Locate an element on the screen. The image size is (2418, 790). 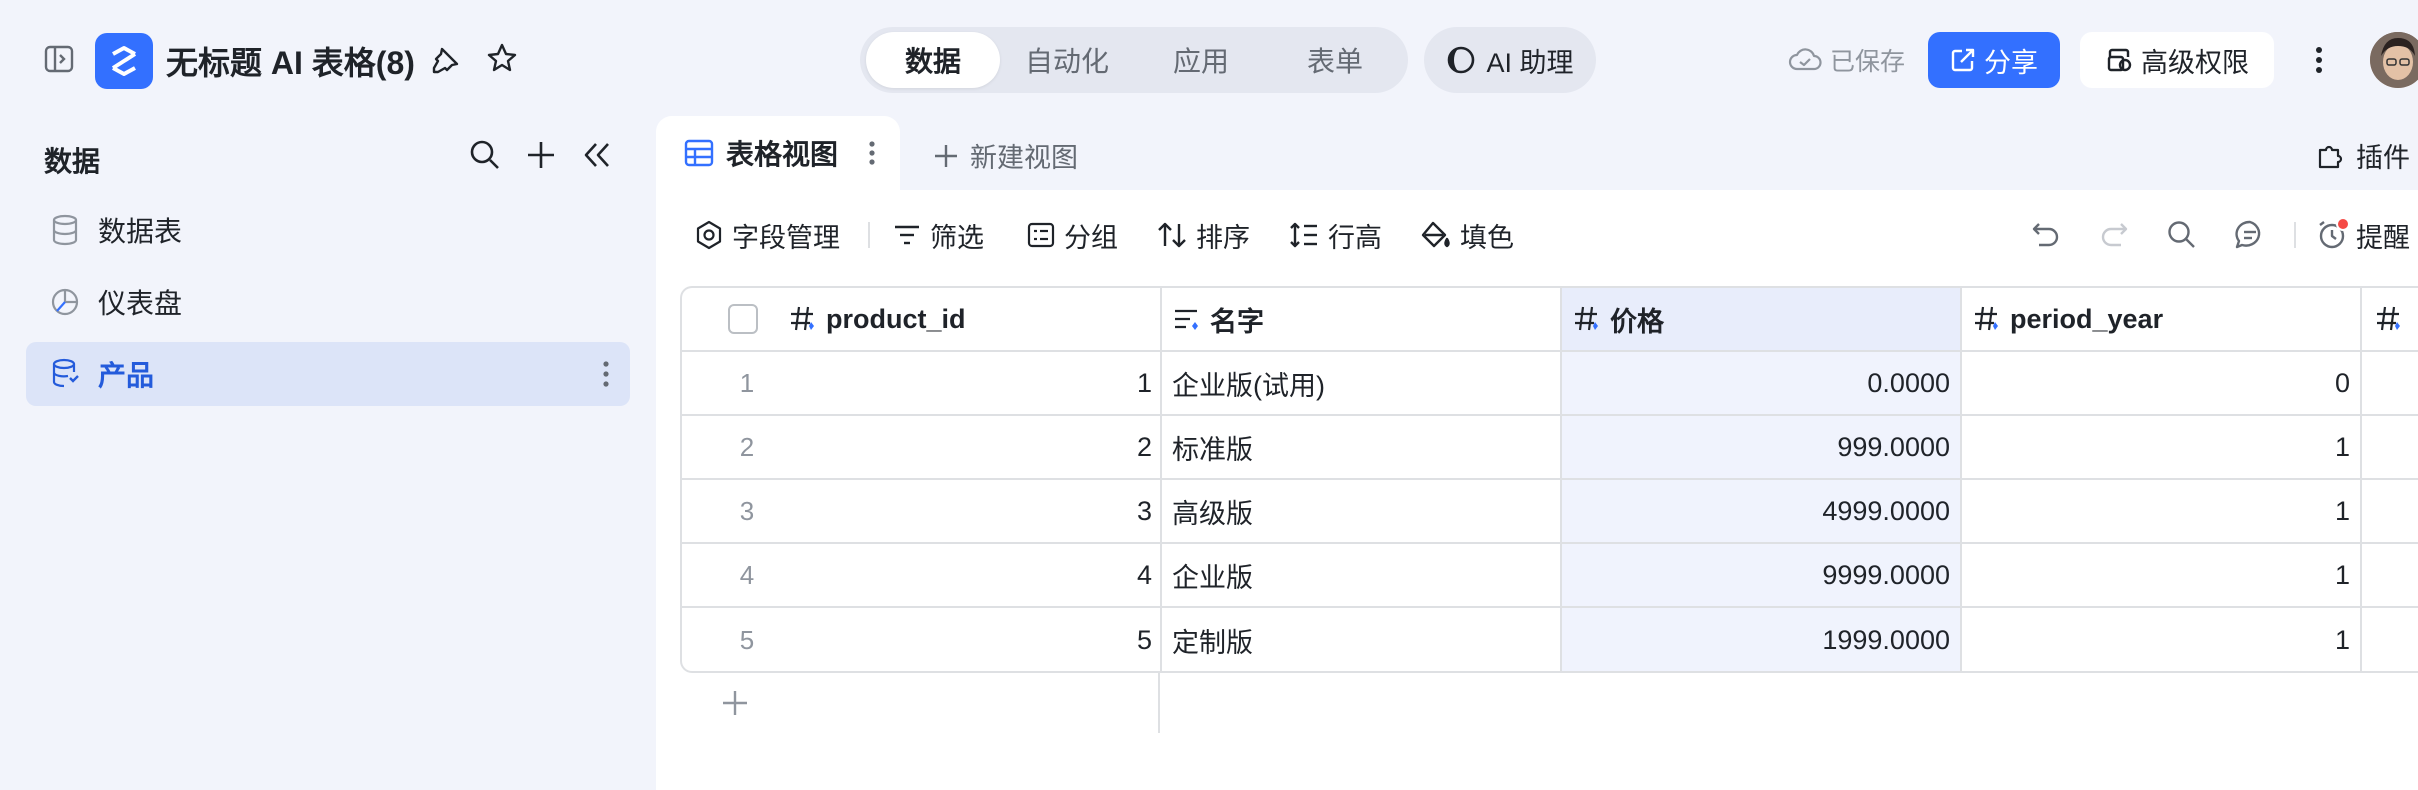
column-header-next is located at coordinates (2390, 320).